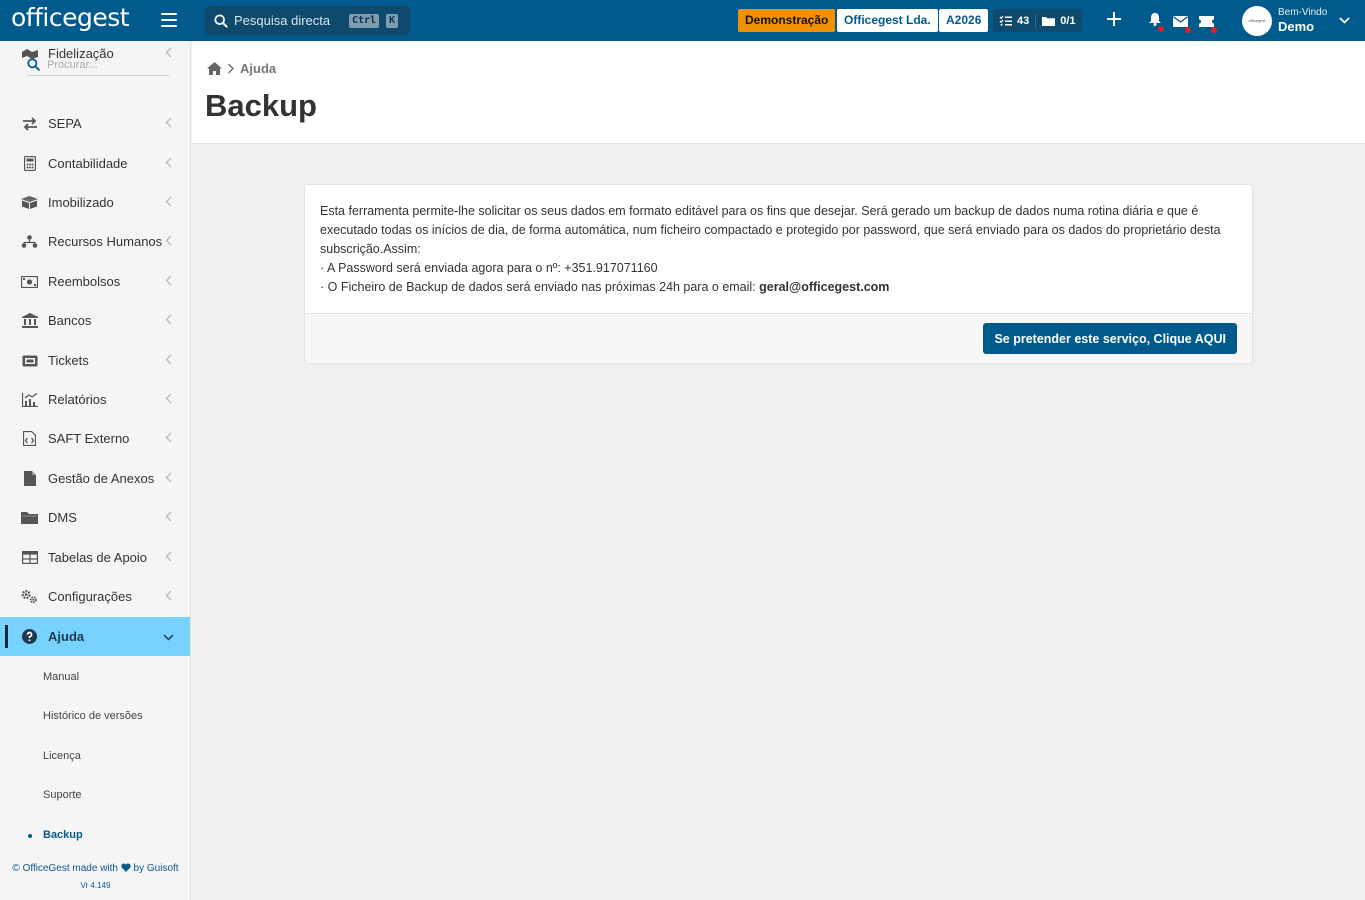 This screenshot has height=900, width=1365. Describe the element at coordinates (6, 636) in the screenshot. I see `active-indicator` at that location.